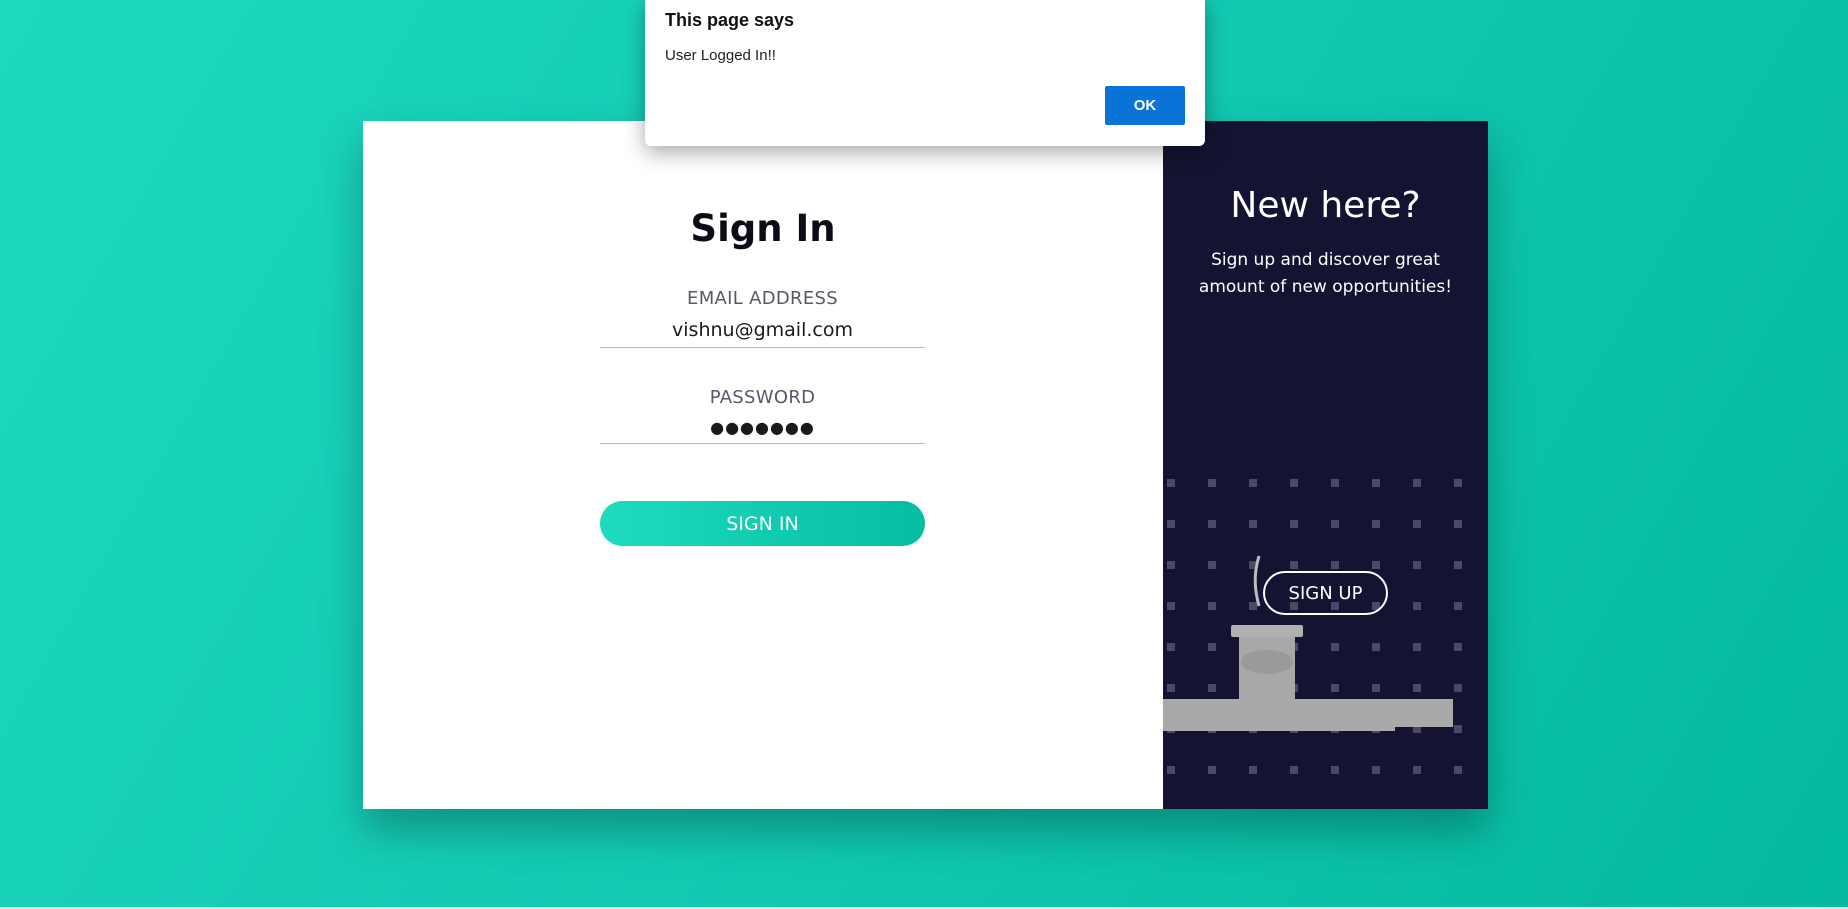  I want to click on password-field-group: PASSWORD ●●●●●●●, so click(762, 415).